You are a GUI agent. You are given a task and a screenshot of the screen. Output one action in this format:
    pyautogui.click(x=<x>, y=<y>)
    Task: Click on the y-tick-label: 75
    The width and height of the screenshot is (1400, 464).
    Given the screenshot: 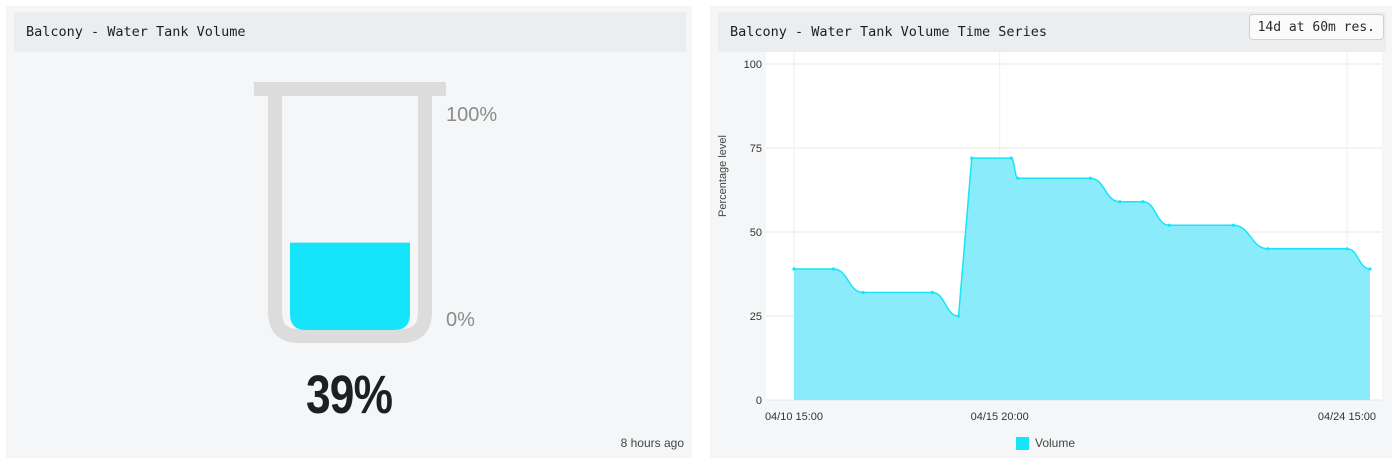 What is the action you would take?
    pyautogui.click(x=756, y=149)
    